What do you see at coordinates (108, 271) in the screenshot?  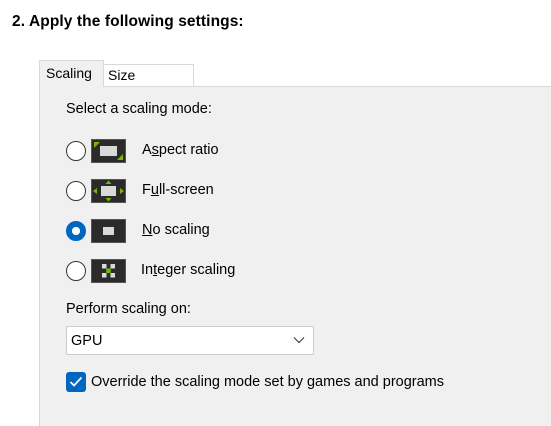 I see `integer-scaling-icon` at bounding box center [108, 271].